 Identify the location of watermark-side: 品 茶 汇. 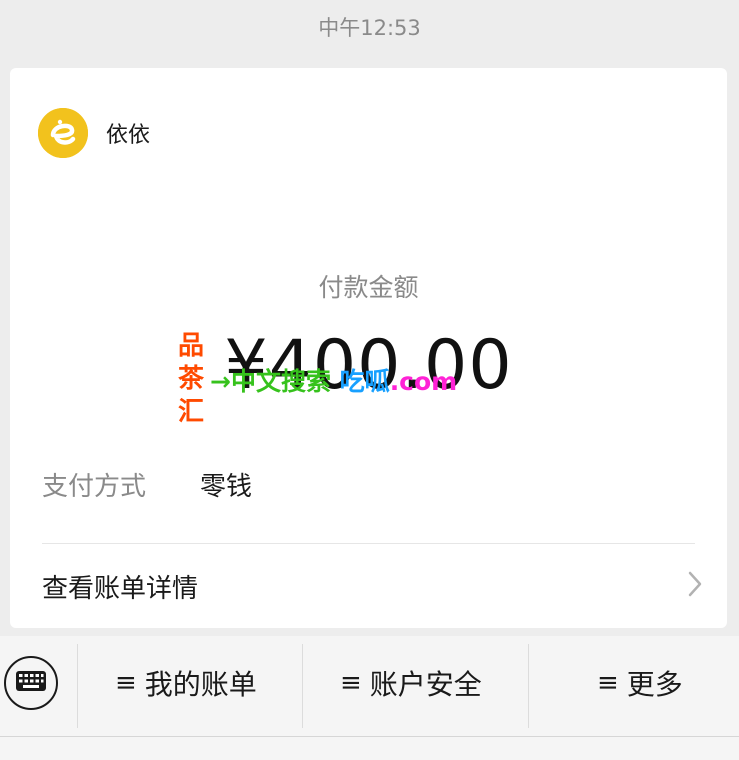
(194, 379).